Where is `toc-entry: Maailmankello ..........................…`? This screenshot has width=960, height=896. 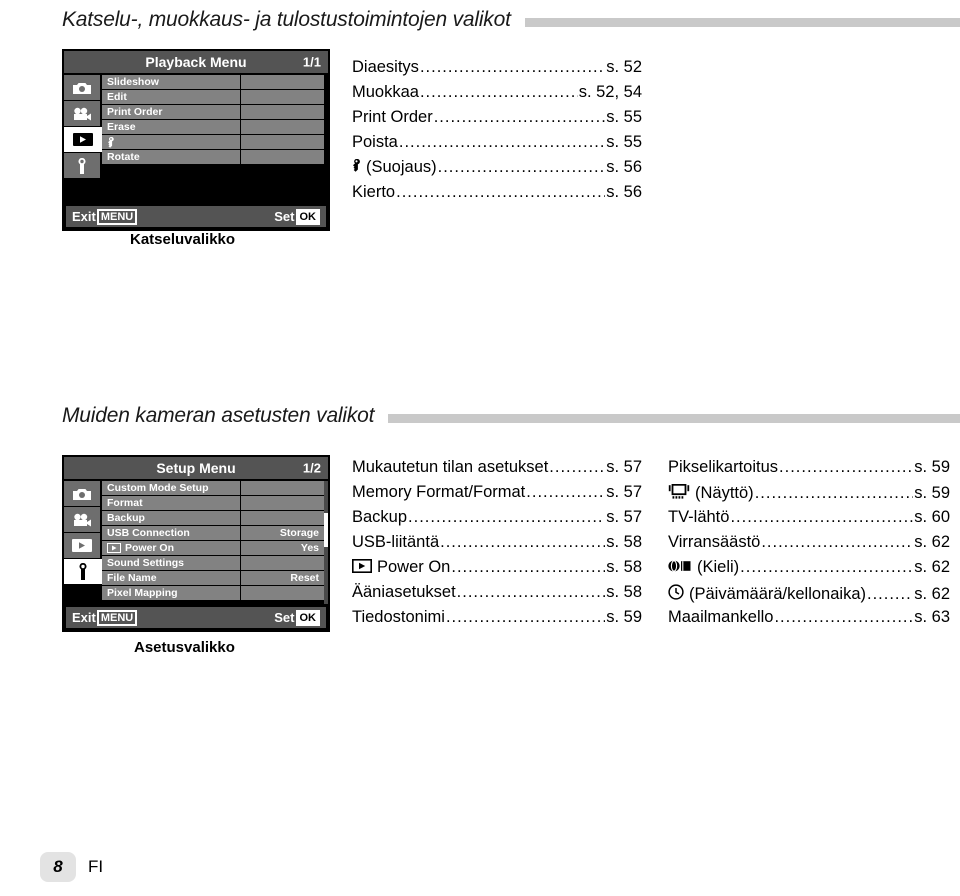
toc-entry: Maailmankello ..........................… is located at coordinates (809, 620).